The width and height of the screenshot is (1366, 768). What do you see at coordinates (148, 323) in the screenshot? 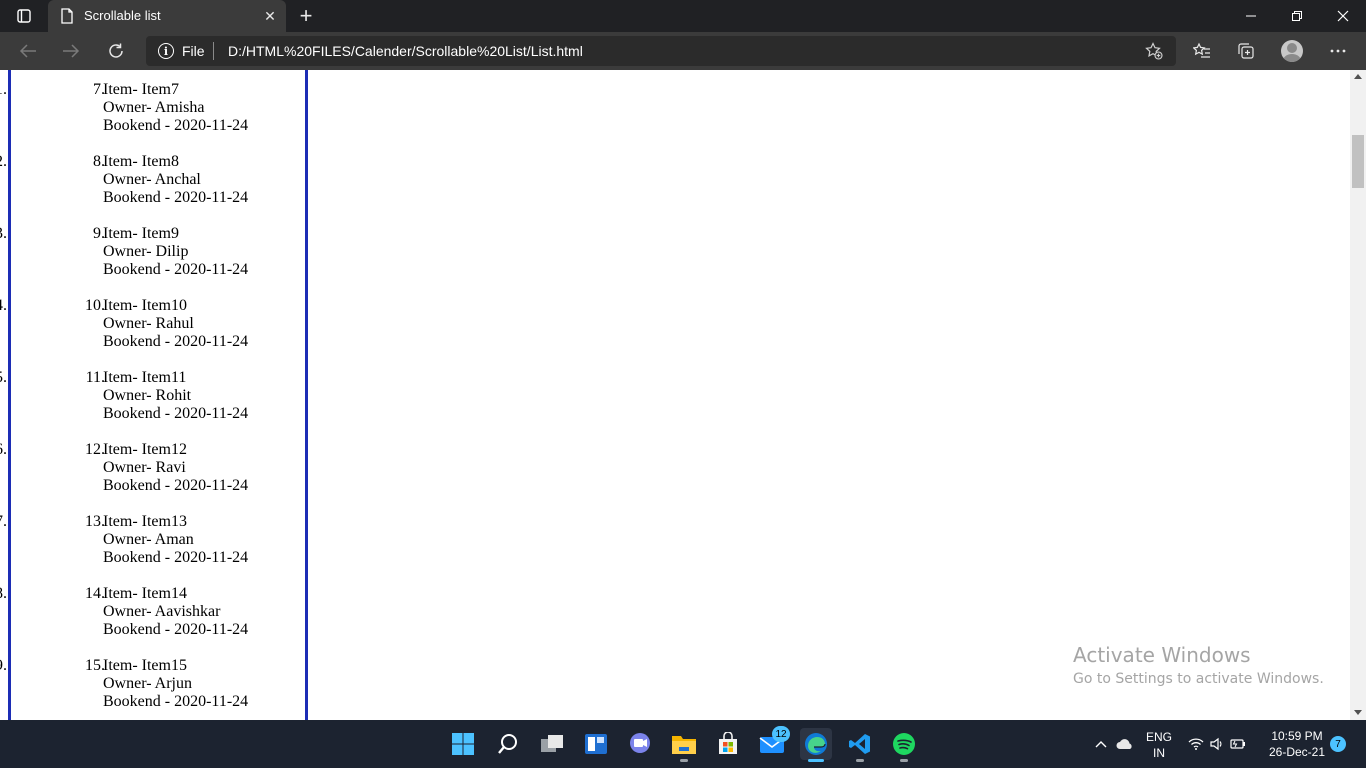
I see `list-item-owner: Owner- Rahul` at bounding box center [148, 323].